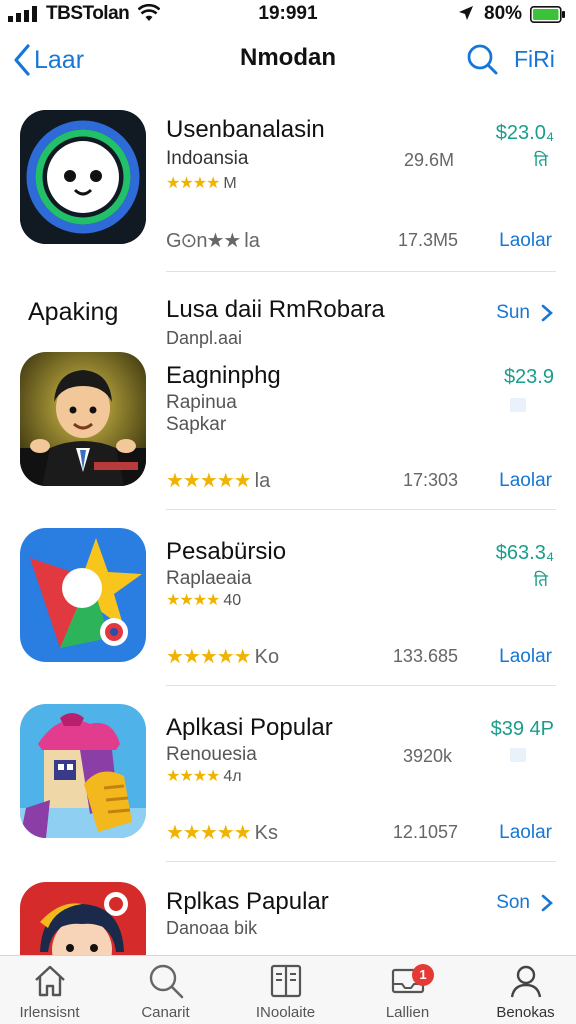 The width and height of the screenshot is (576, 1024). Describe the element at coordinates (201, 183) in the screenshot. I see `rating-stars: ★★★★ M` at that location.